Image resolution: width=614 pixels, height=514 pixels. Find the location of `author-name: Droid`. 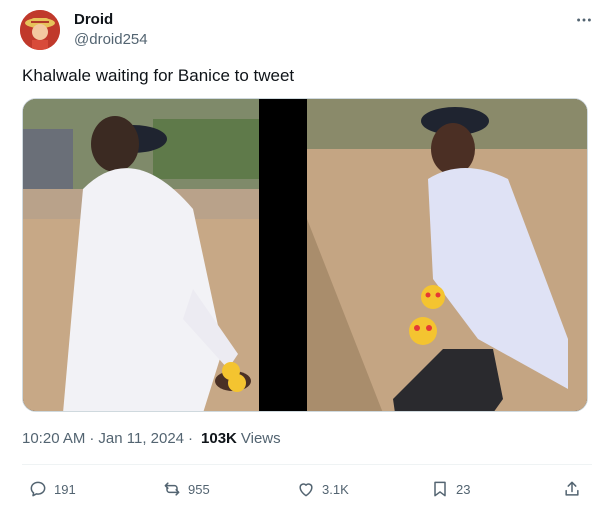

author-name: Droid is located at coordinates (93, 19).